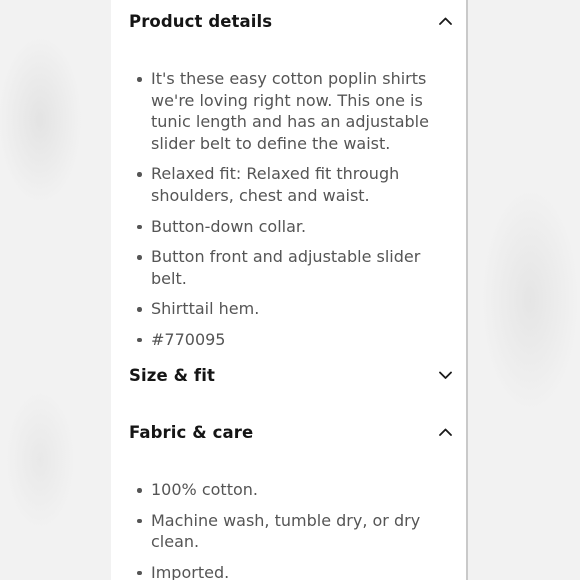 The image size is (580, 580). I want to click on list-item: Button front and adjustable slider belt., so click(293, 267).